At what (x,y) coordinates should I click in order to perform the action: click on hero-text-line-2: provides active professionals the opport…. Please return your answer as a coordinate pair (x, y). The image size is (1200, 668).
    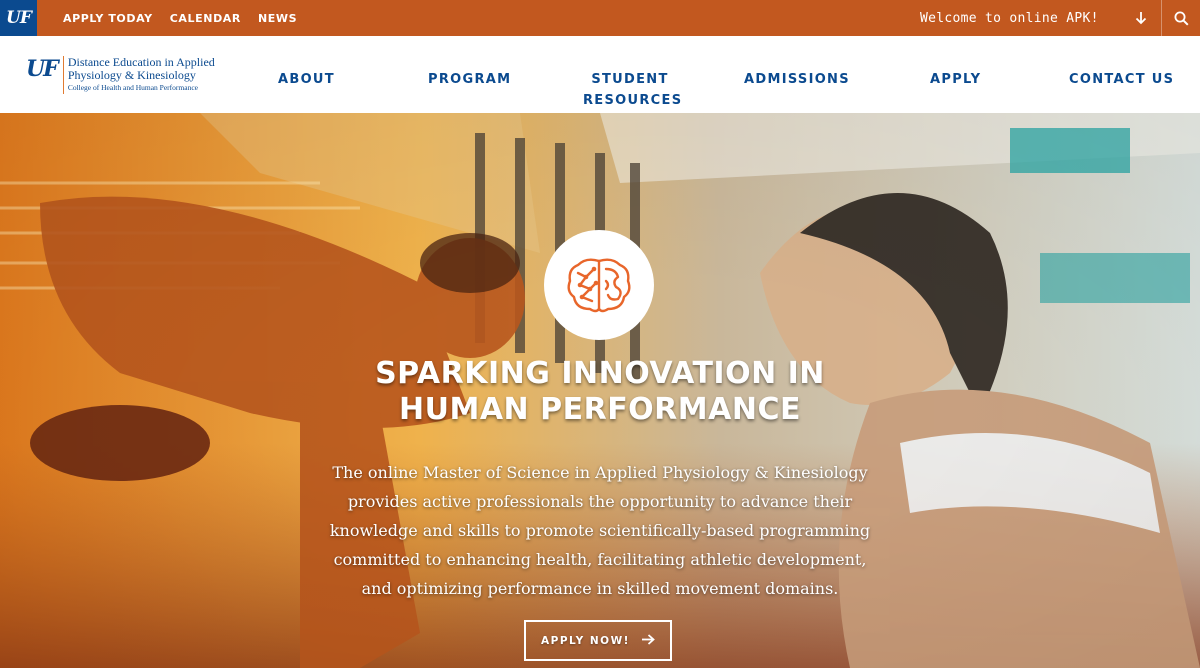
    Looking at the image, I should click on (600, 501).